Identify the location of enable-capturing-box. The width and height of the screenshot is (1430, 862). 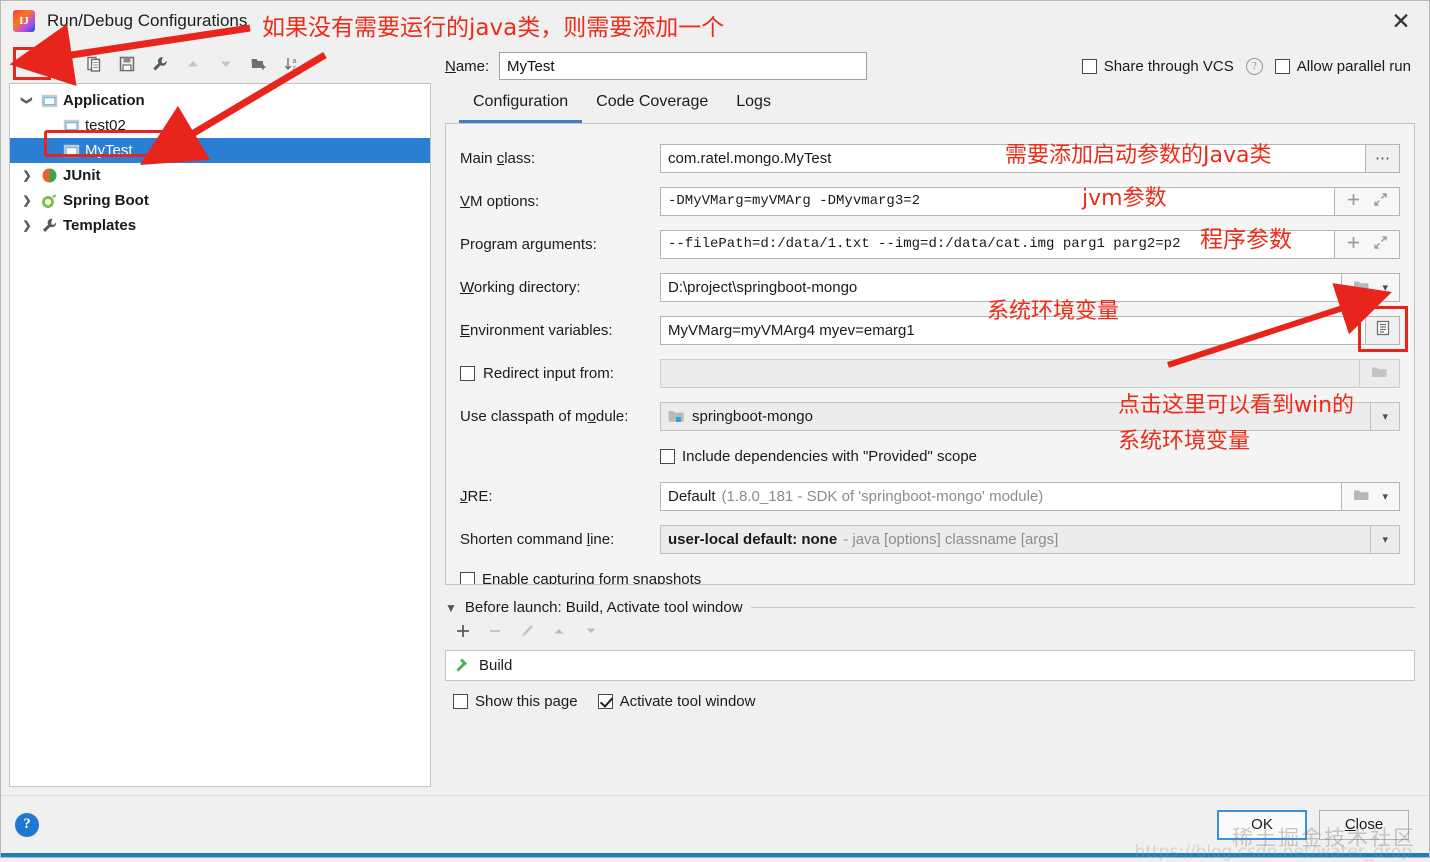
(467, 577).